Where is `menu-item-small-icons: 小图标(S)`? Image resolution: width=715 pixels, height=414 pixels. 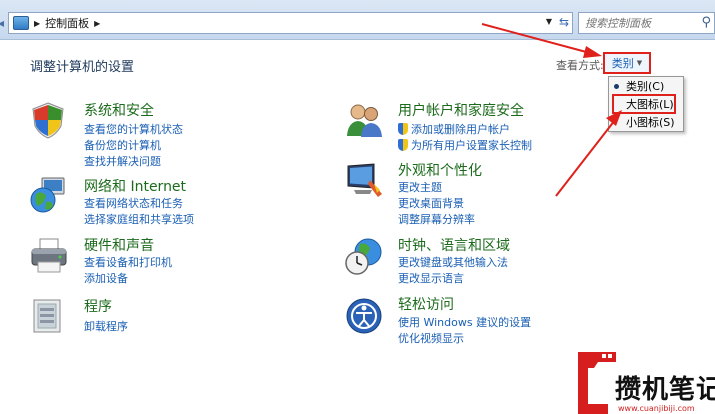
menu-item-small-icons: 小图标(S) is located at coordinates (646, 122).